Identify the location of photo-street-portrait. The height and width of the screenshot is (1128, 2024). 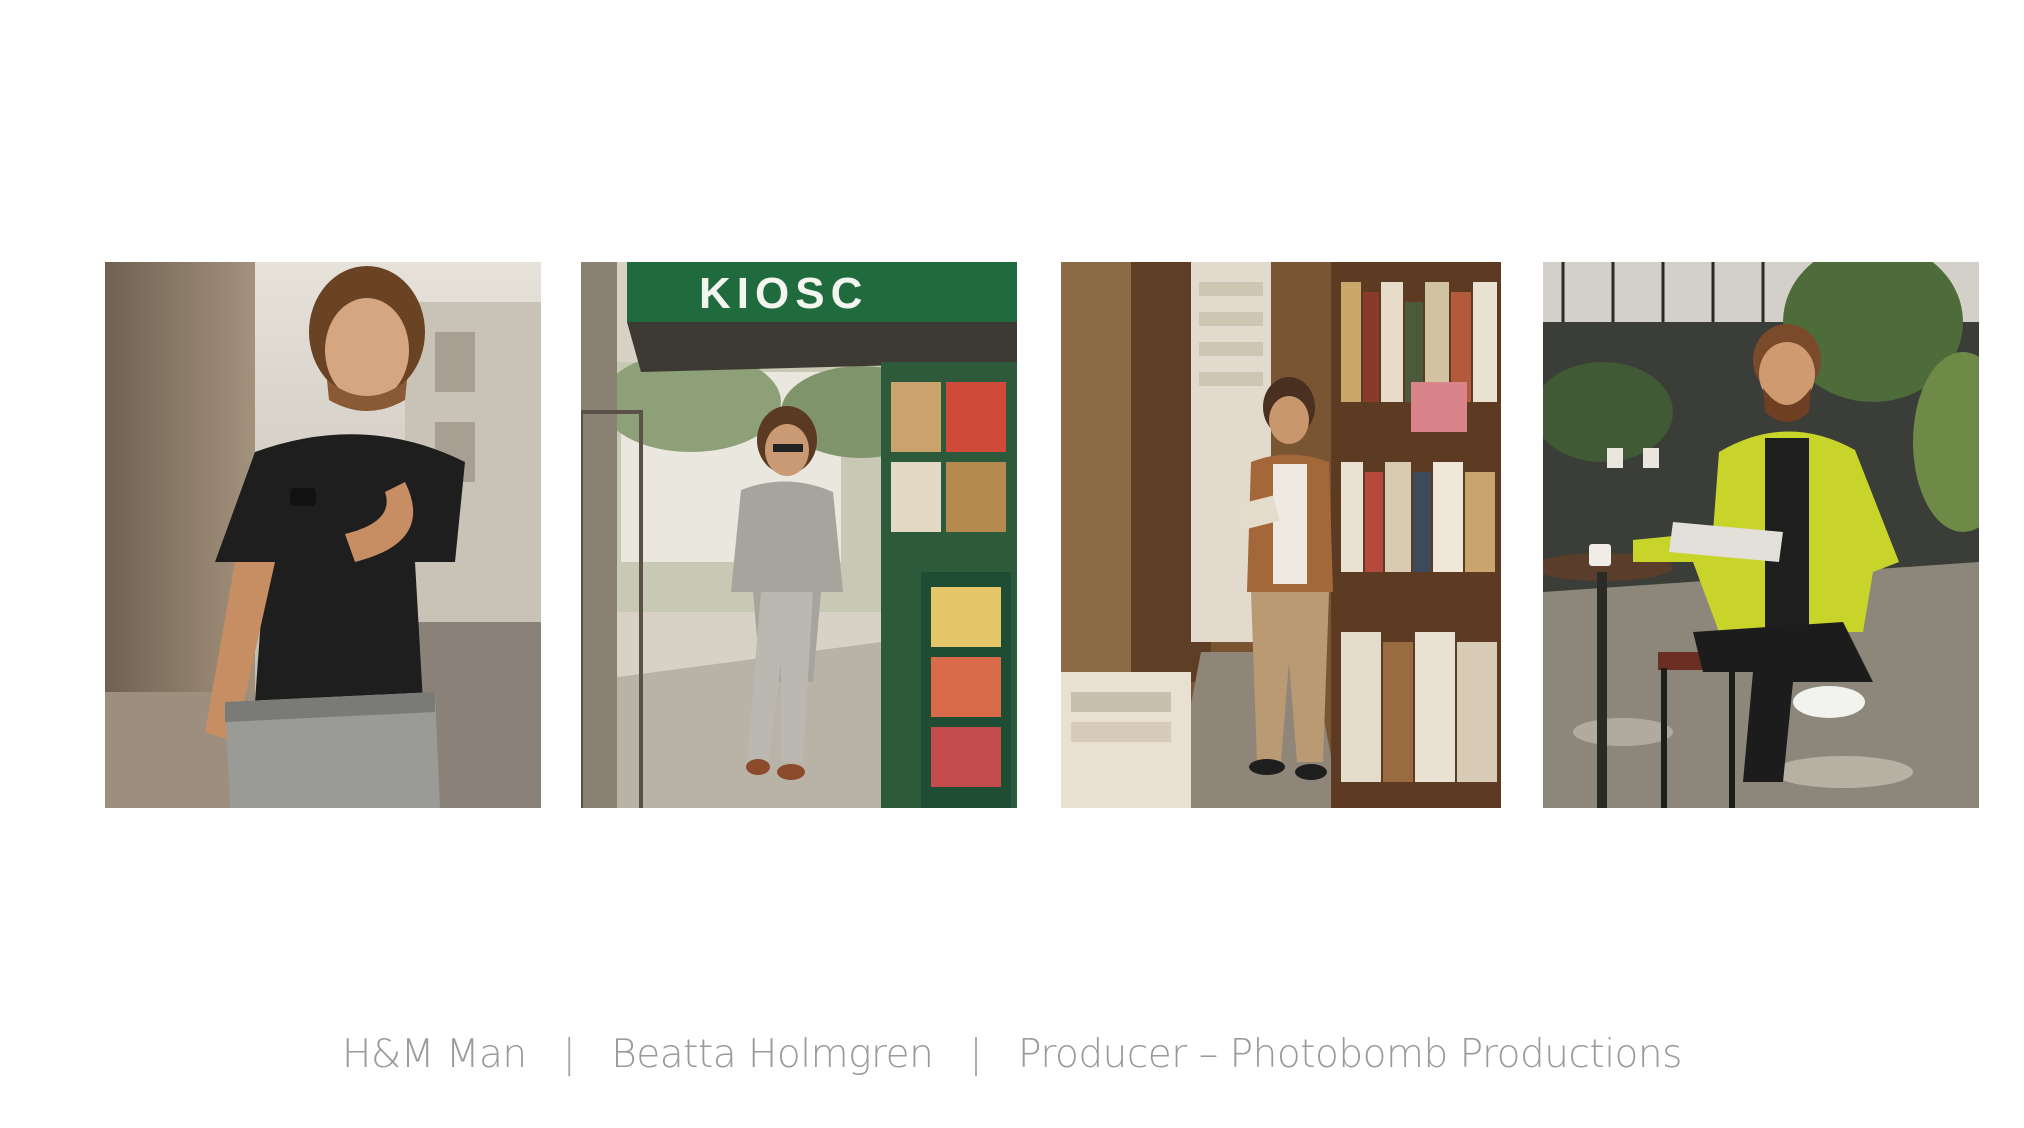
(323, 535).